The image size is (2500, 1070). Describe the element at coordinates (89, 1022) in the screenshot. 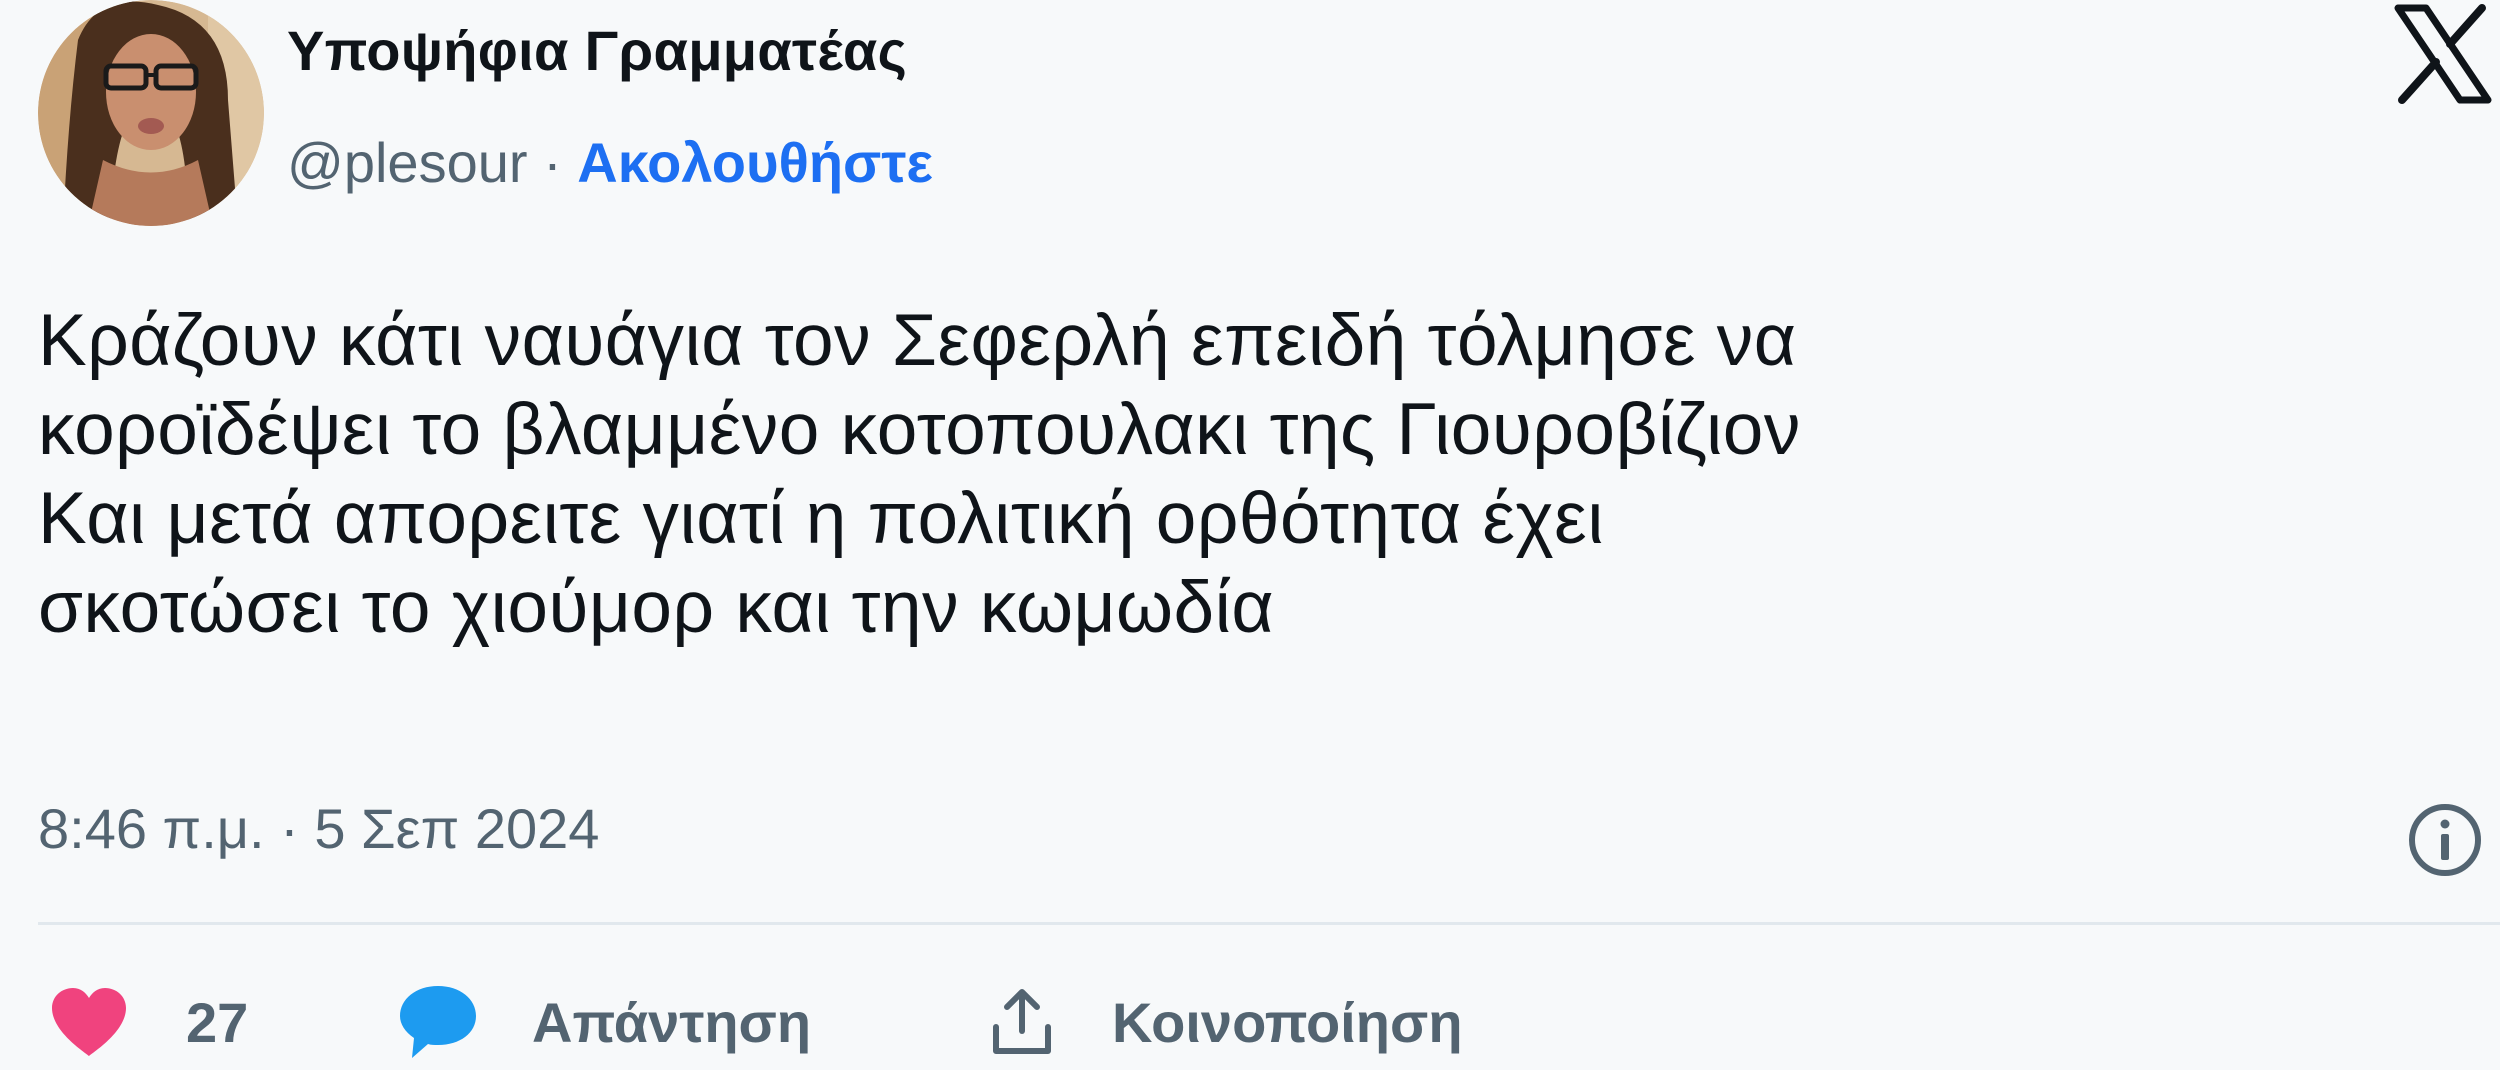

I see `heart-icon` at that location.